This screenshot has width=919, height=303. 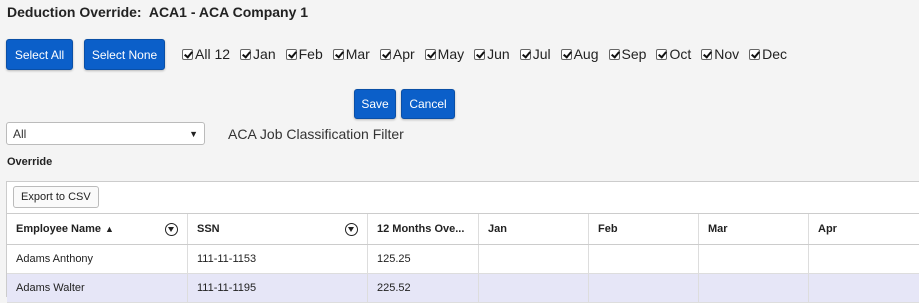 What do you see at coordinates (105, 133) in the screenshot?
I see `job-classification-select: All ▼` at bounding box center [105, 133].